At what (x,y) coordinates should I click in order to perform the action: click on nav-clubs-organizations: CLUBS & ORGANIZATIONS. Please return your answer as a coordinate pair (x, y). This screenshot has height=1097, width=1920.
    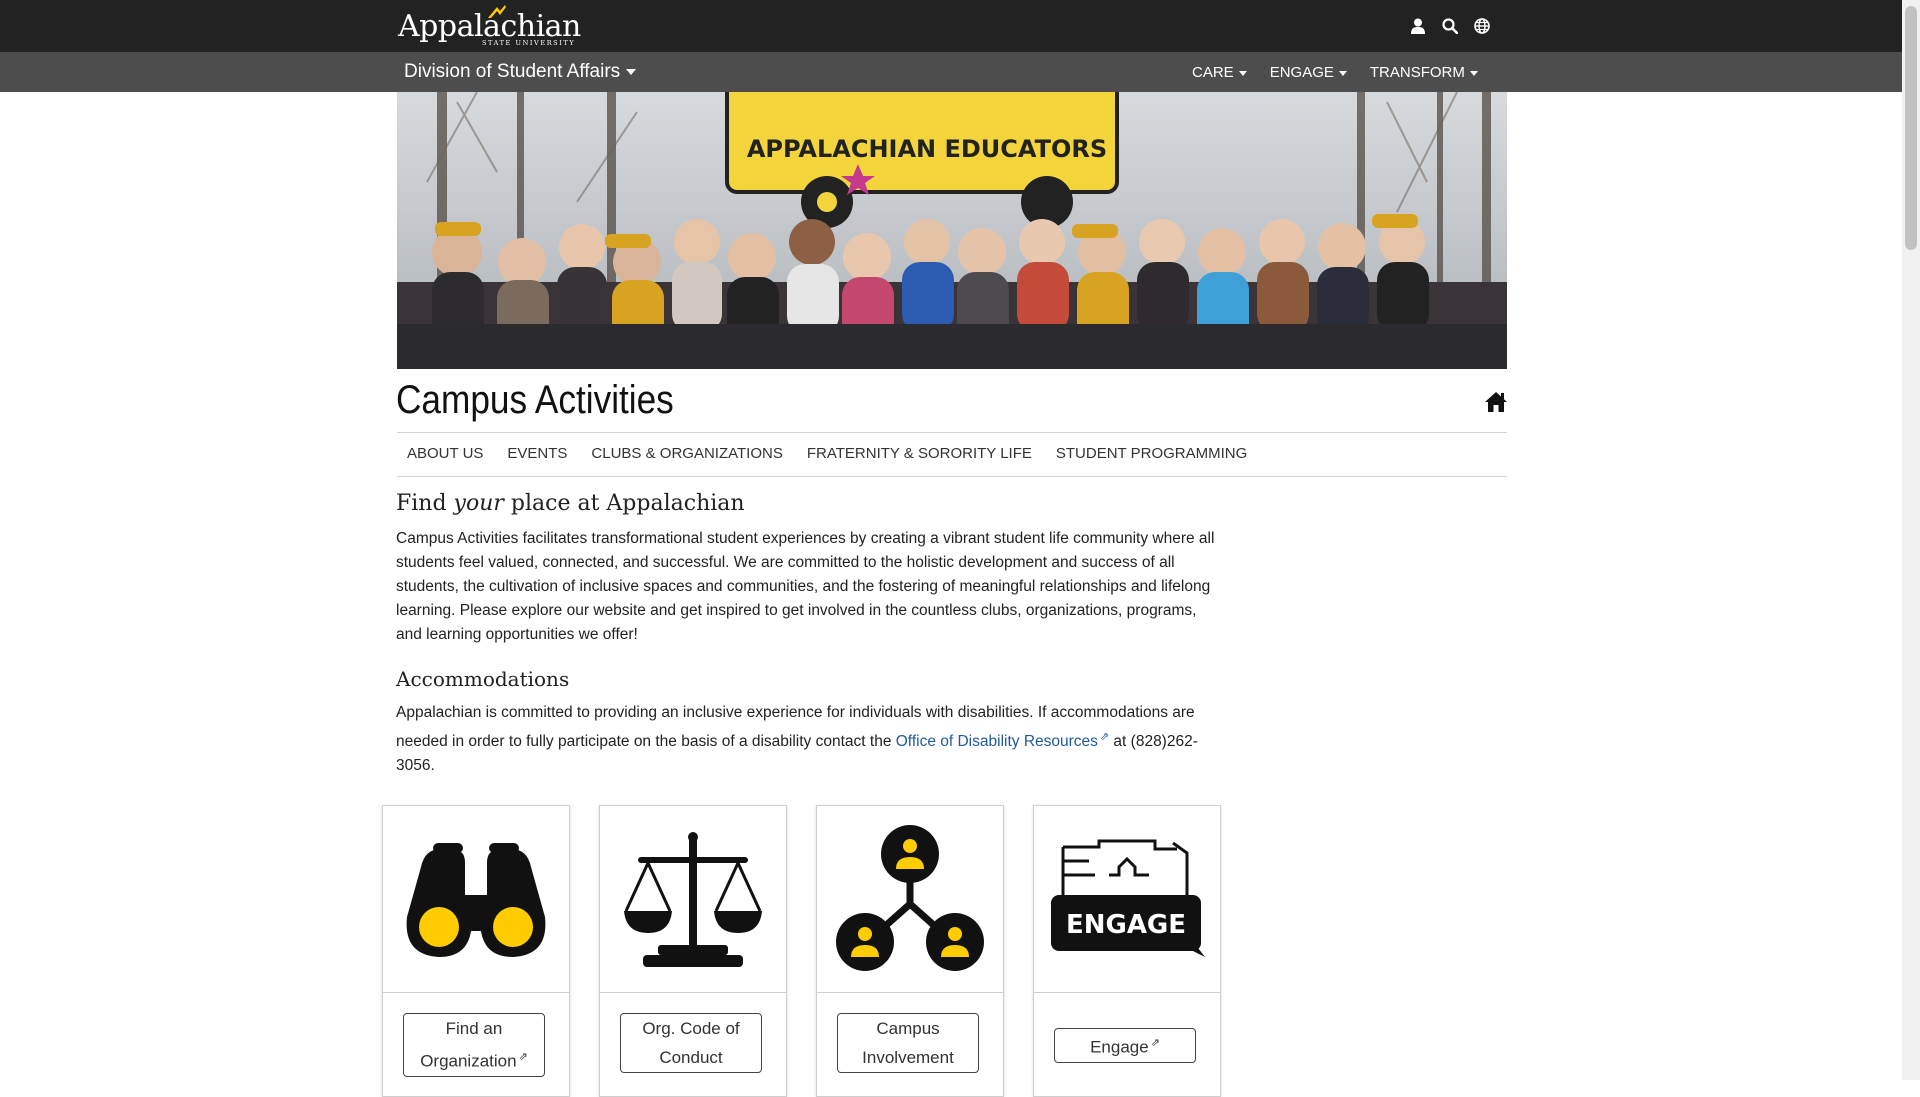
    Looking at the image, I should click on (688, 454).